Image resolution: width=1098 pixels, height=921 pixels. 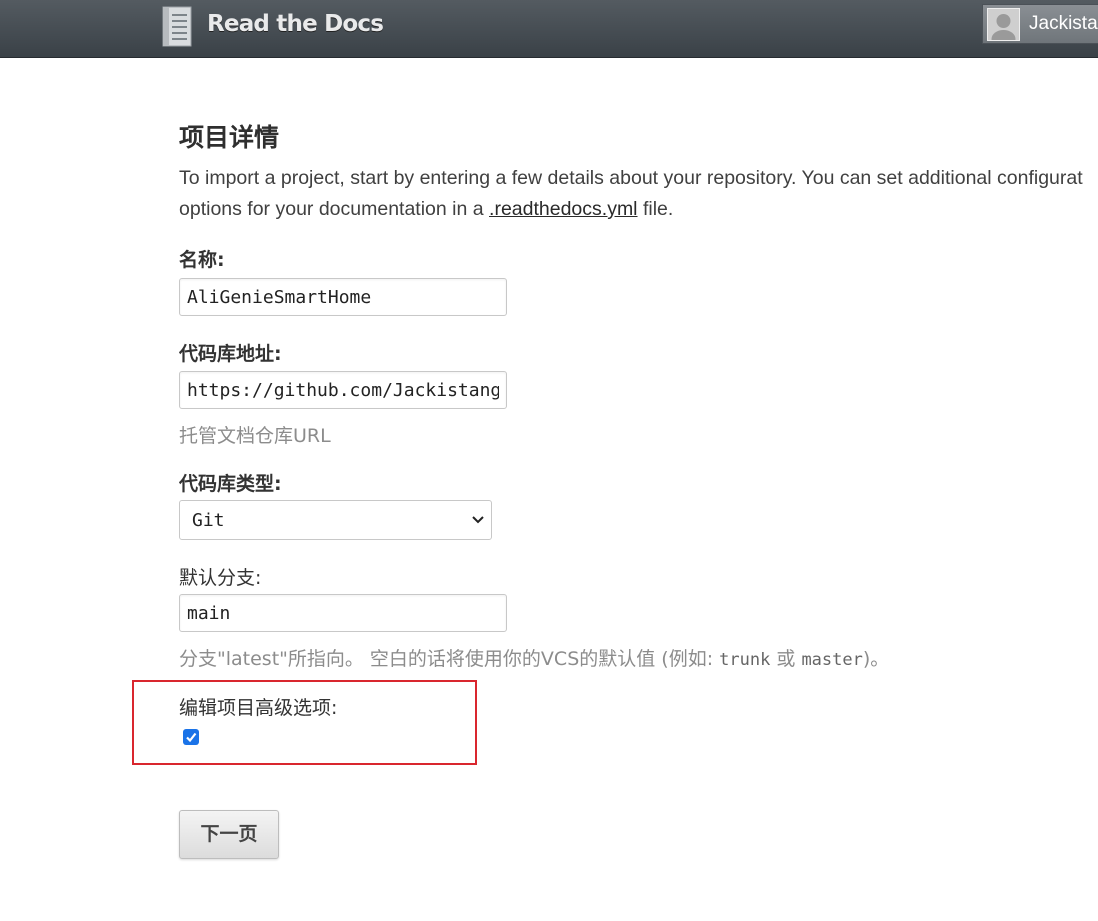 What do you see at coordinates (343, 613) in the screenshot?
I see `default-branch-input` at bounding box center [343, 613].